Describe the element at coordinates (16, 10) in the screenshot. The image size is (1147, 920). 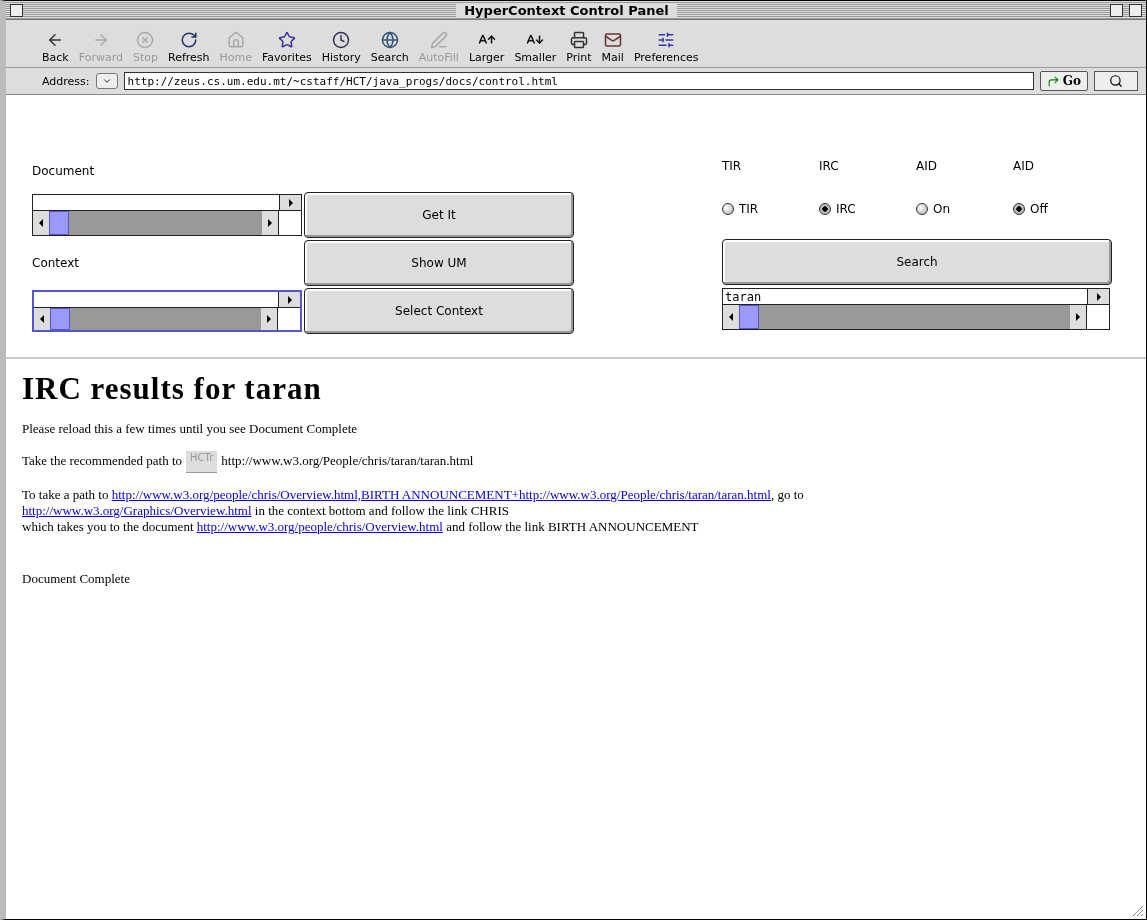
I see `close-box` at that location.